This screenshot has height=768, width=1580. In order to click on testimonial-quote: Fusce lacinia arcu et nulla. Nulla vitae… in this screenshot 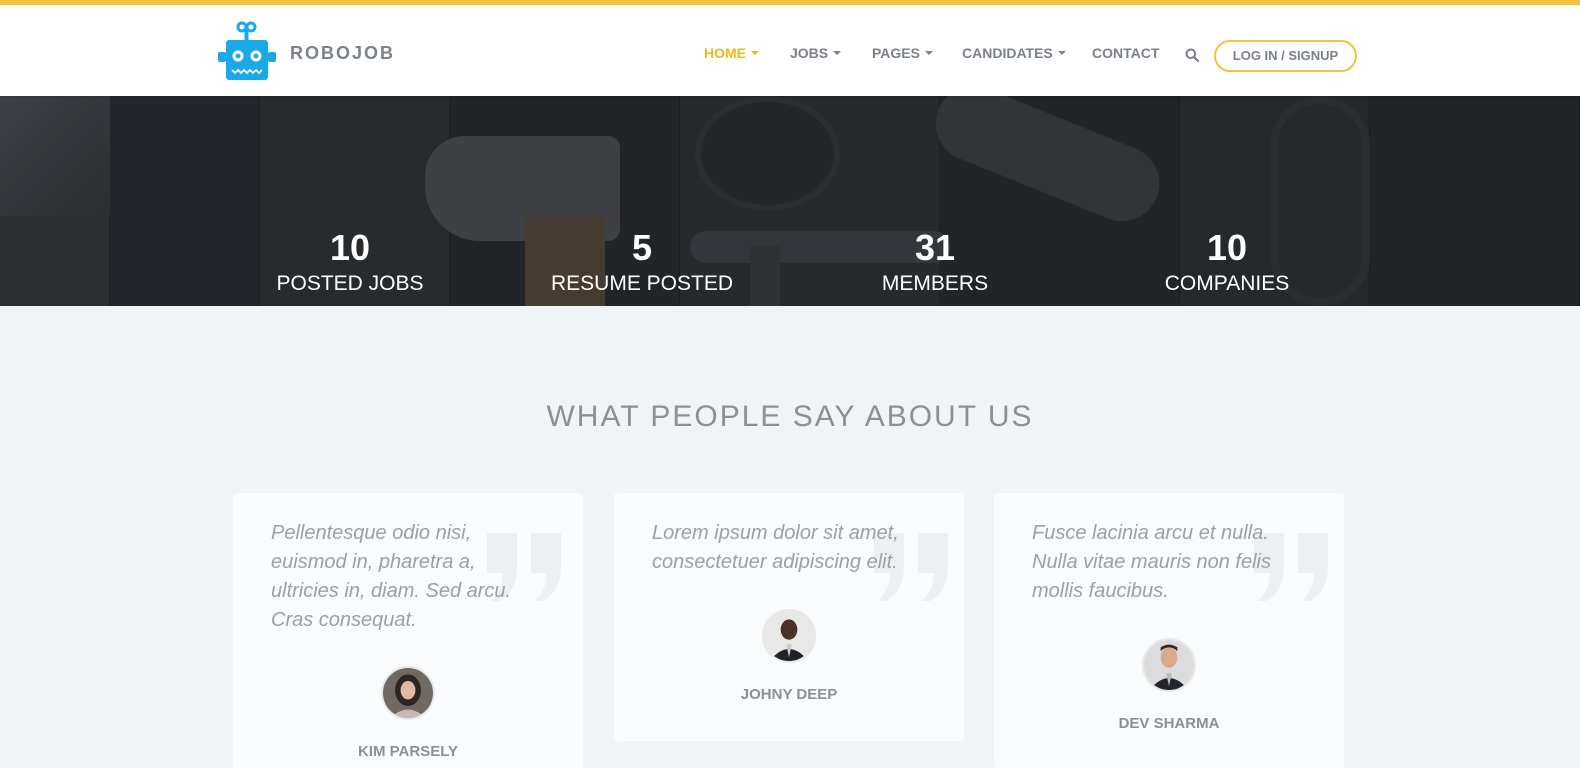, I will do `click(1151, 562)`.